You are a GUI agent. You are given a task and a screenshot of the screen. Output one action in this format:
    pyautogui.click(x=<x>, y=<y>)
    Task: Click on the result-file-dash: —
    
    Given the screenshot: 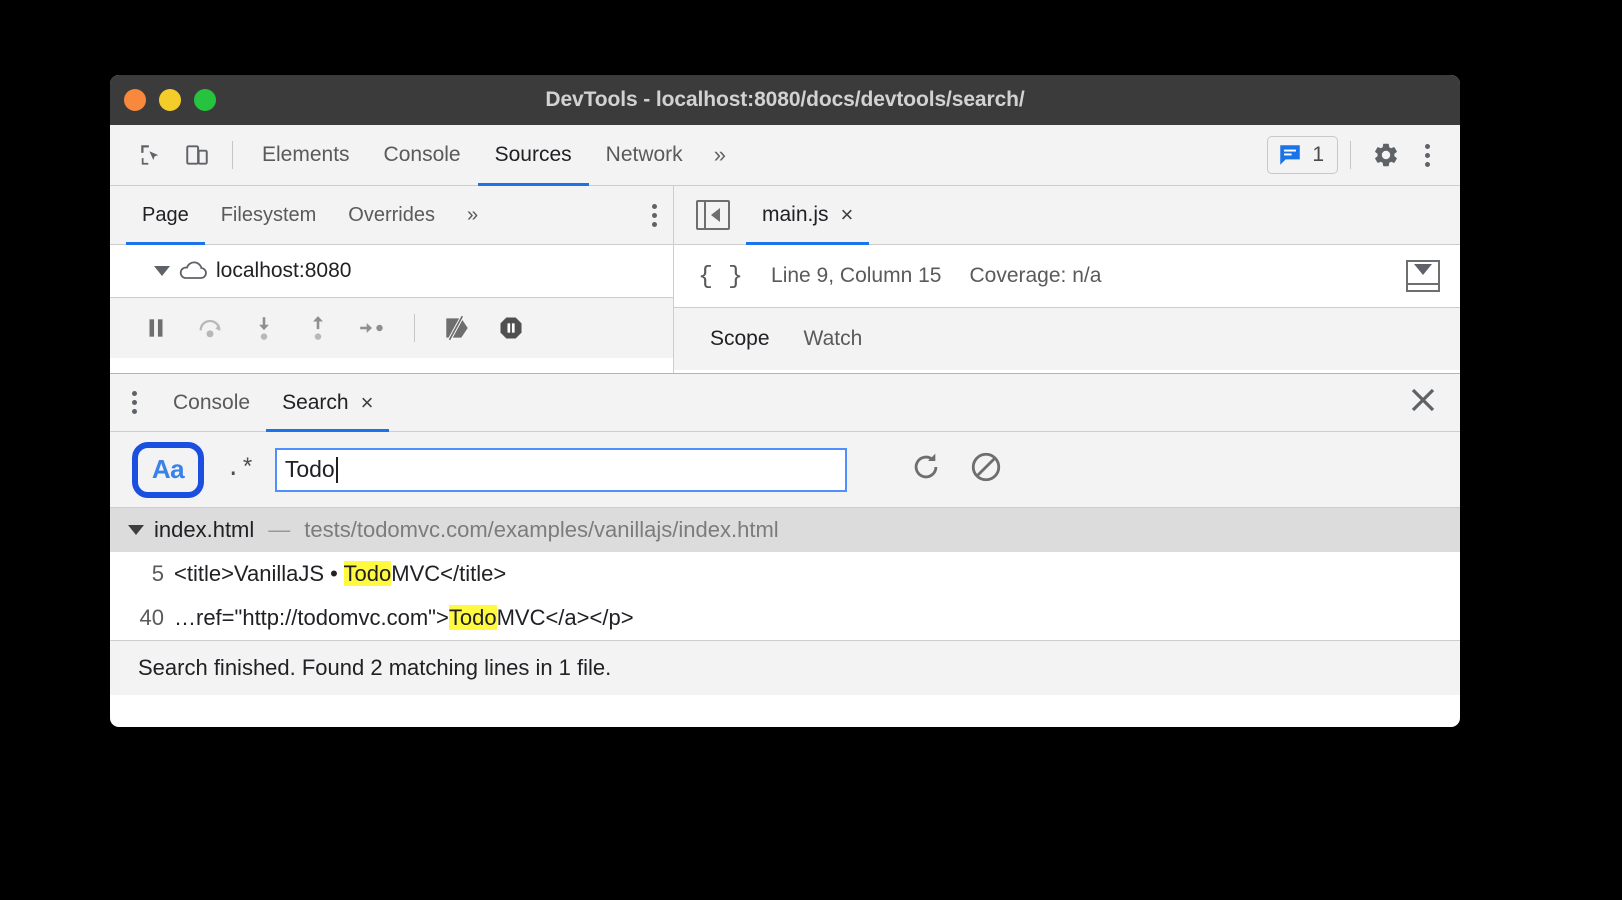 What is the action you would take?
    pyautogui.click(x=279, y=529)
    